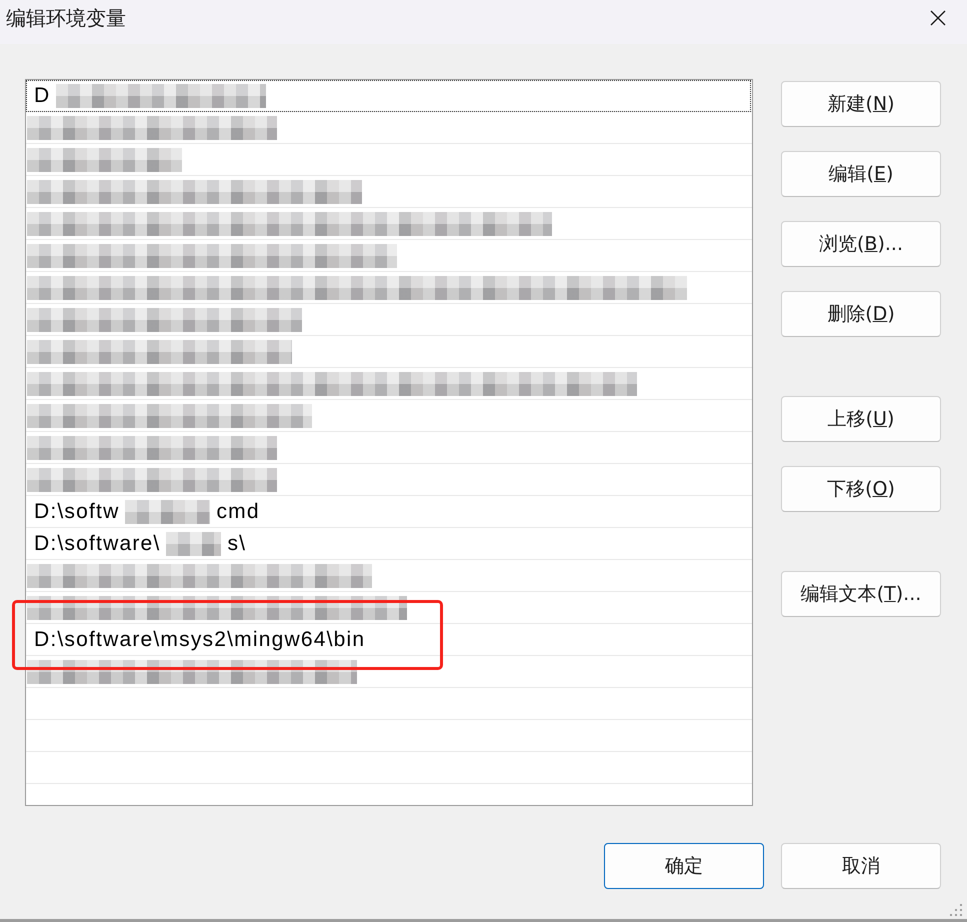 Image resolution: width=967 pixels, height=922 pixels. I want to click on path-text: s\, so click(236, 544).